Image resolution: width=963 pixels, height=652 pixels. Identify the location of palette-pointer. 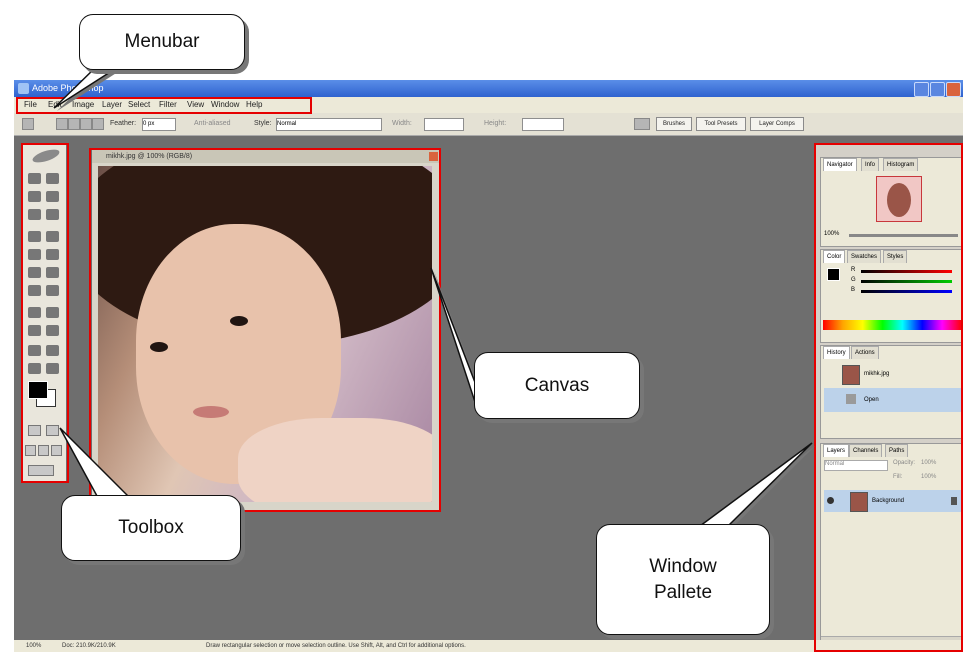
(755, 484).